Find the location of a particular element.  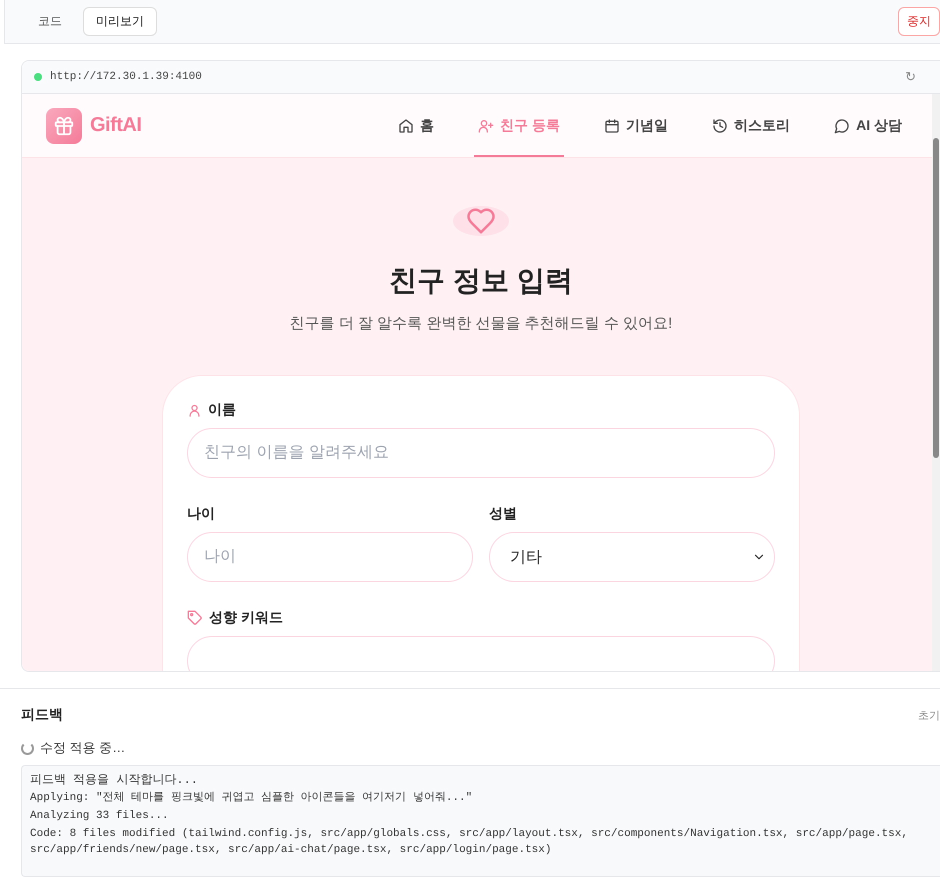

url-text: http://172.30.1.39:4100 is located at coordinates (126, 77).